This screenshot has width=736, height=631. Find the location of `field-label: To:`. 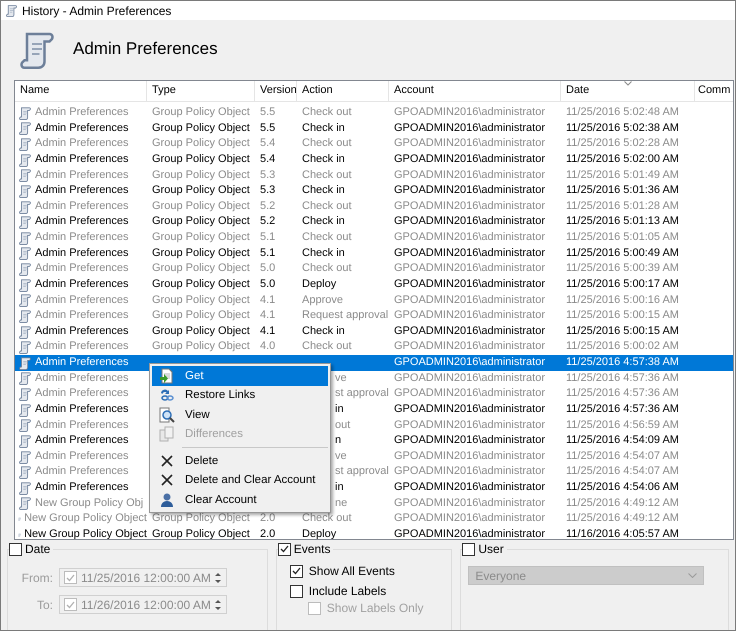

field-label: To: is located at coordinates (44, 605).